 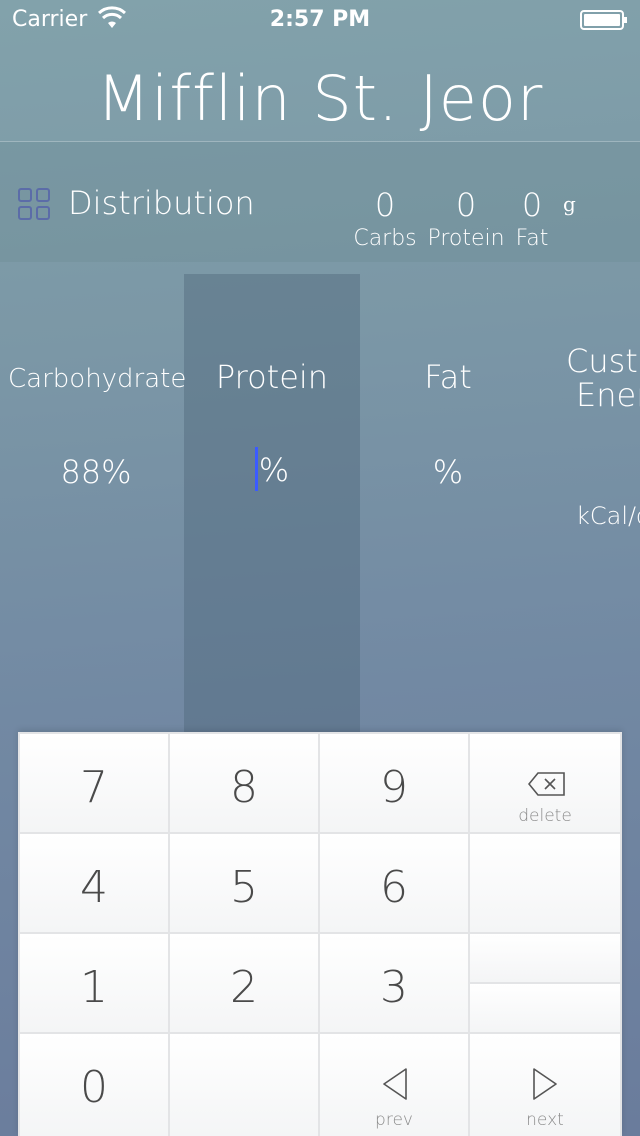 I want to click on key-1-label: 1, so click(x=94, y=987).